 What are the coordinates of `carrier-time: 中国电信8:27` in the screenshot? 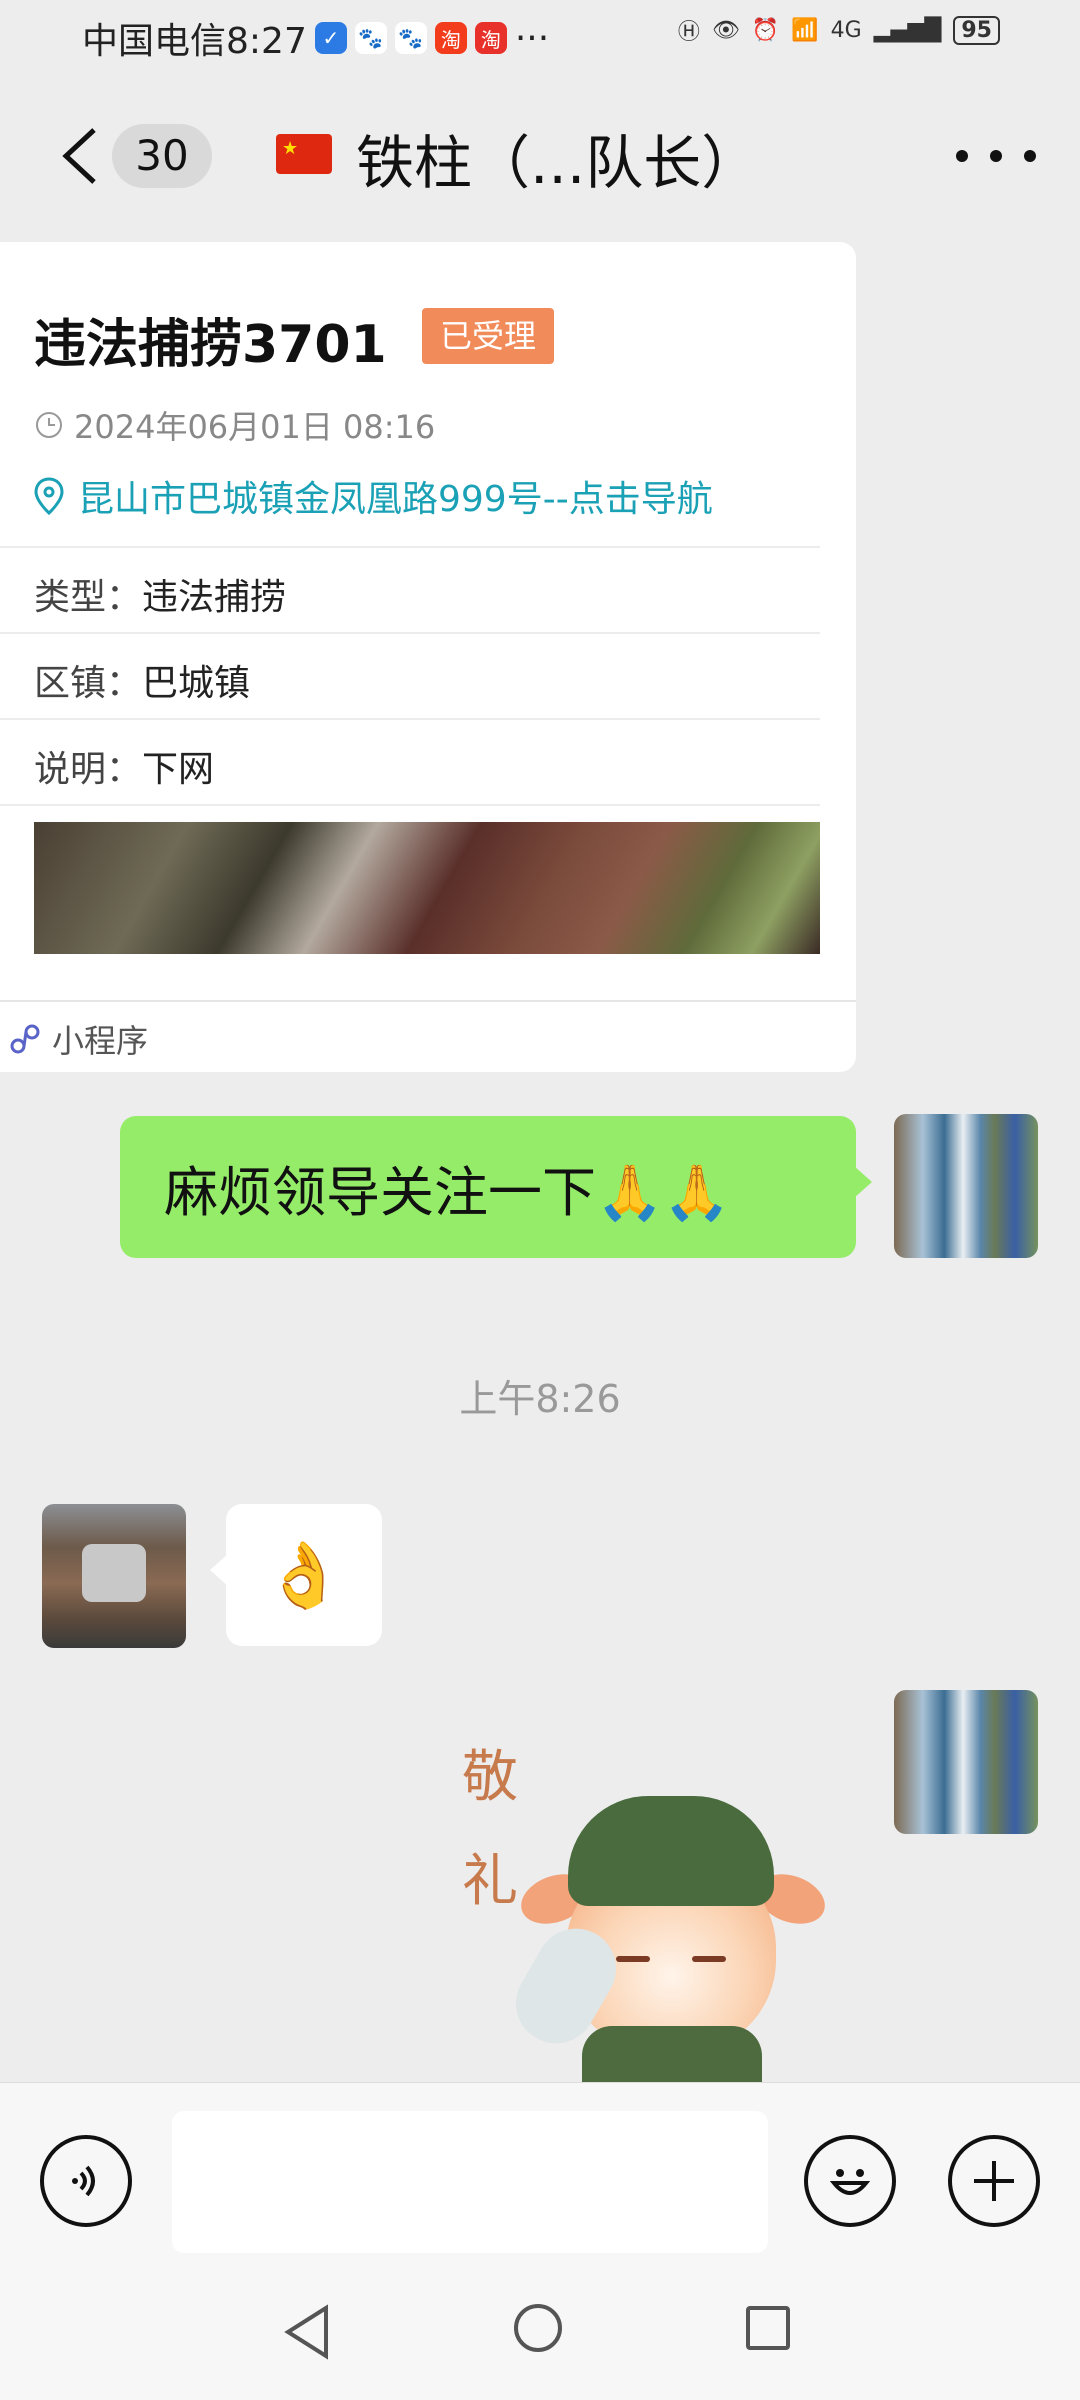 It's located at (194, 41).